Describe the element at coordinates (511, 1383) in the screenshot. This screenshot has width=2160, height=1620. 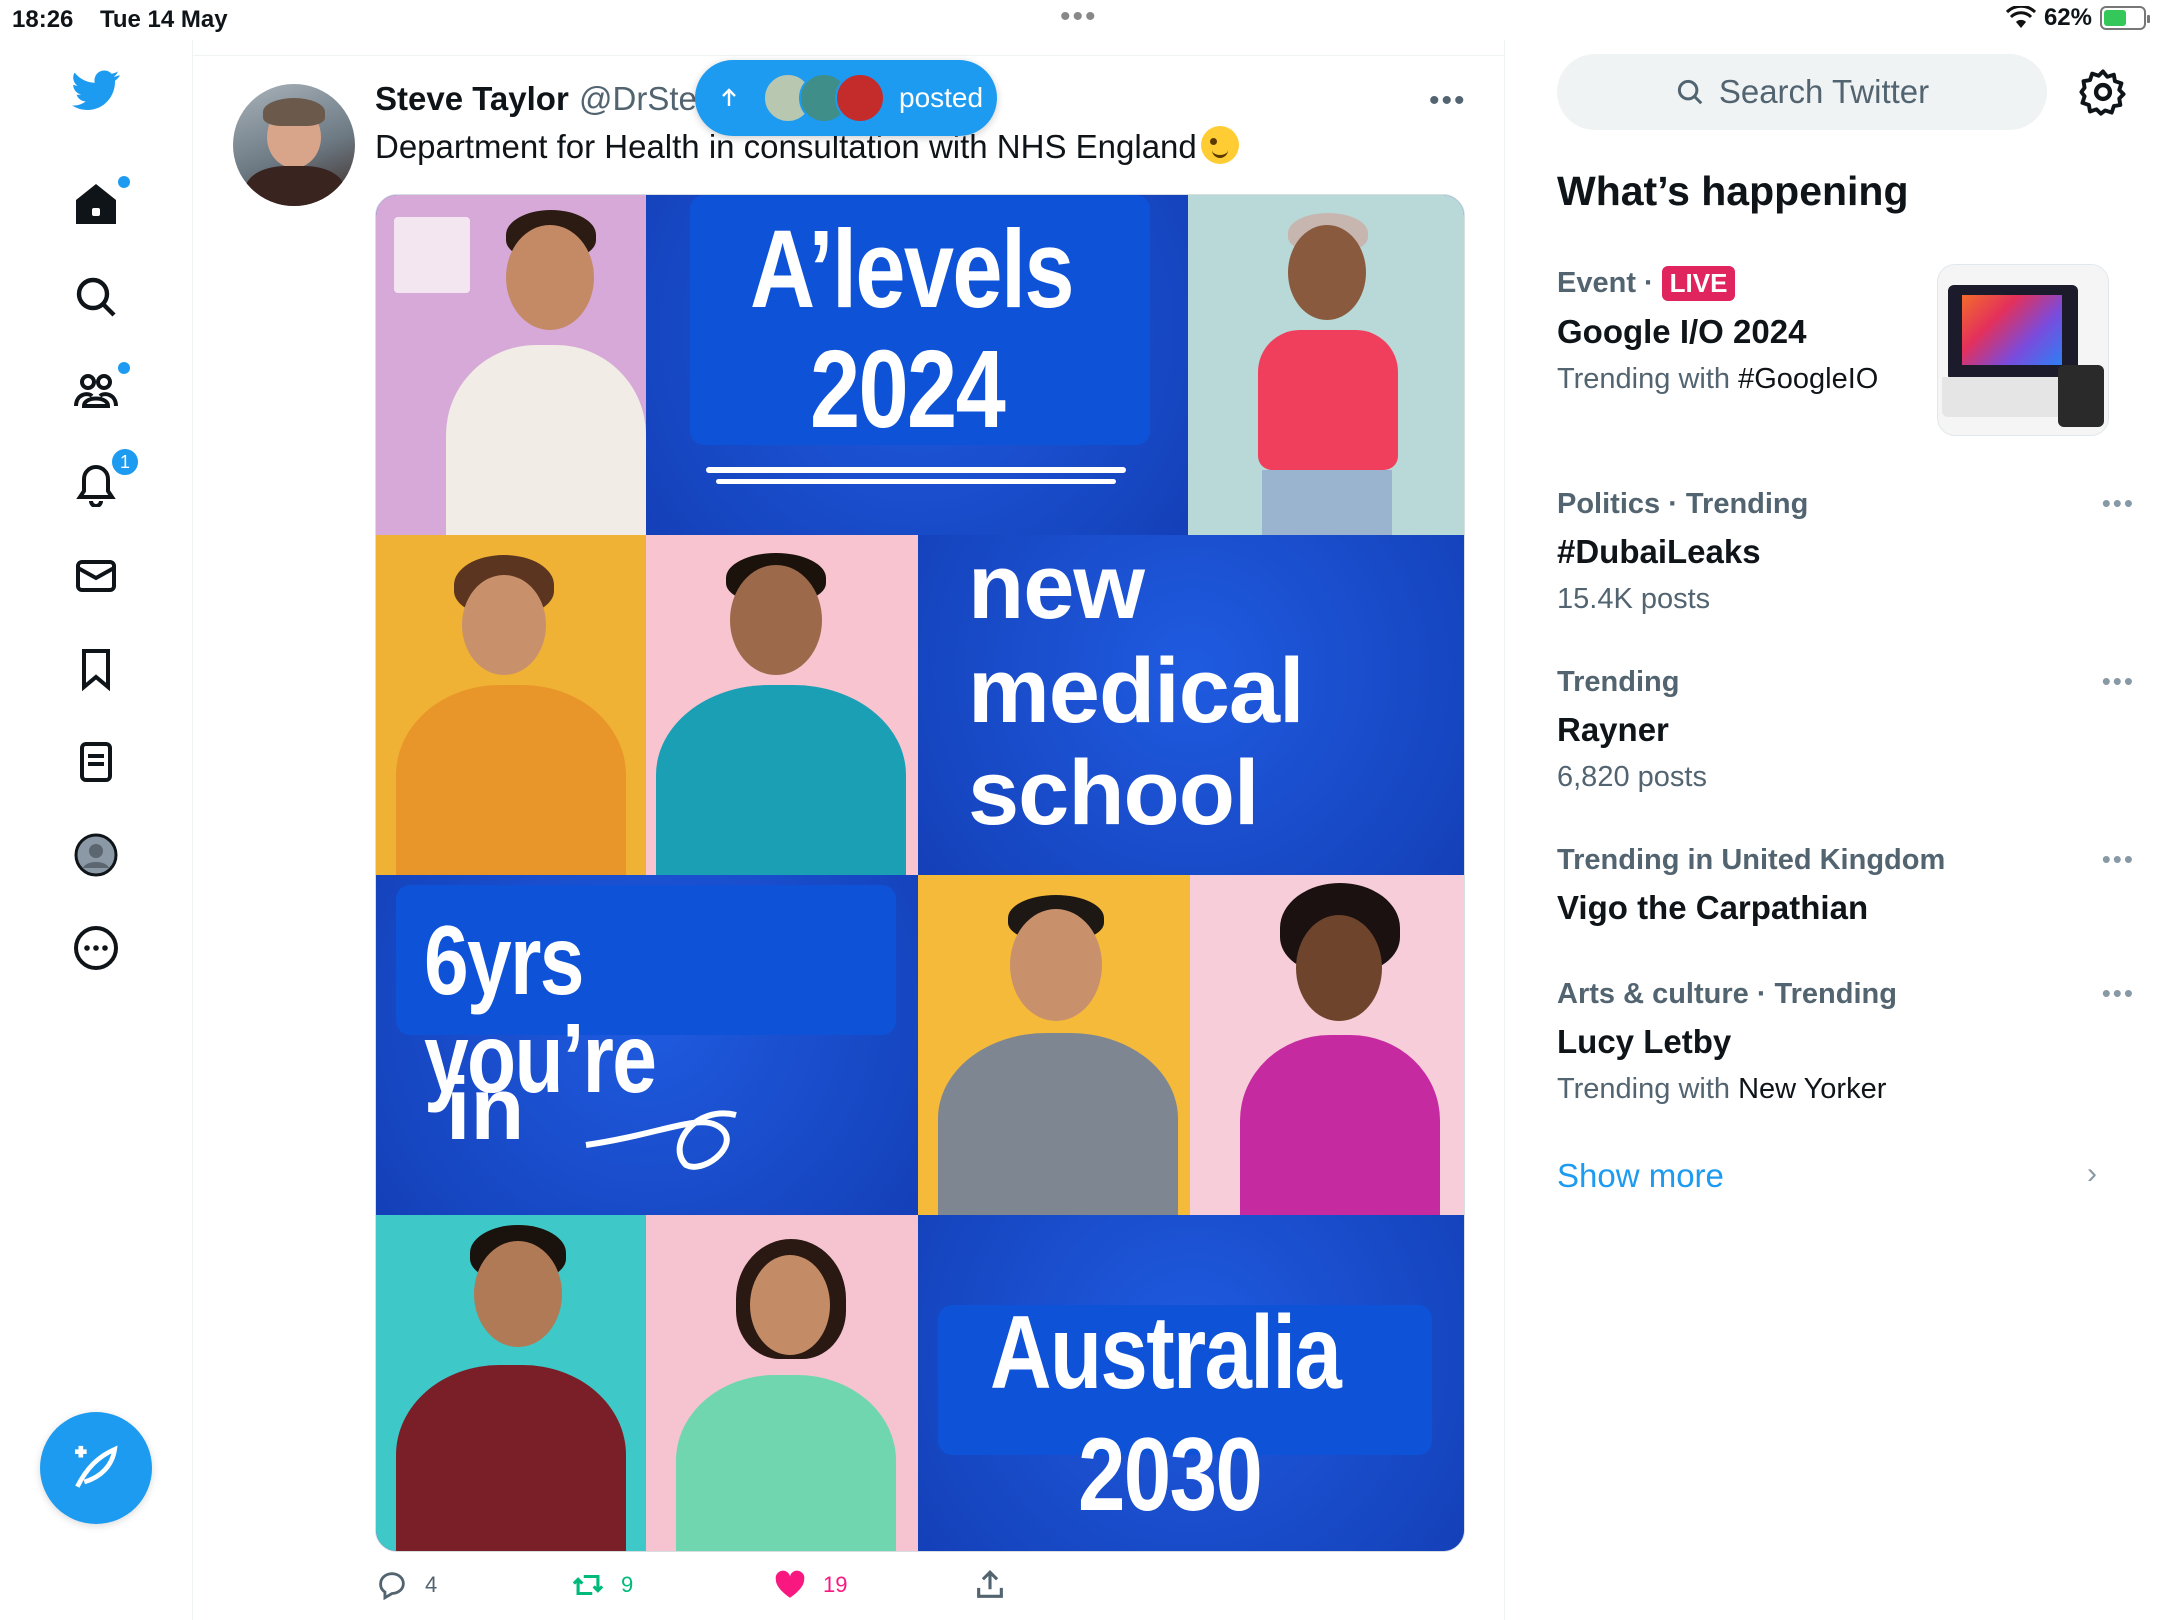
I see `photo-man-maroon-tshirt` at that location.